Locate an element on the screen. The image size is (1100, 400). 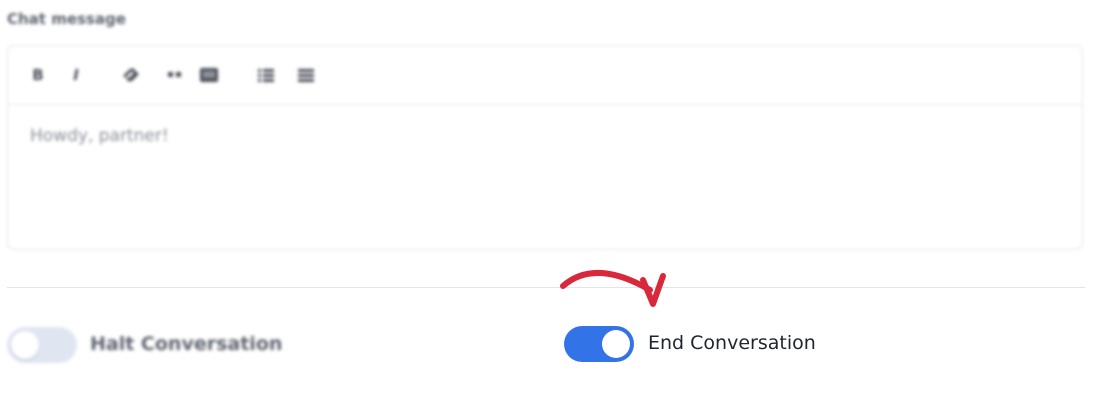
halt-conversation-toggle is located at coordinates (42, 345).